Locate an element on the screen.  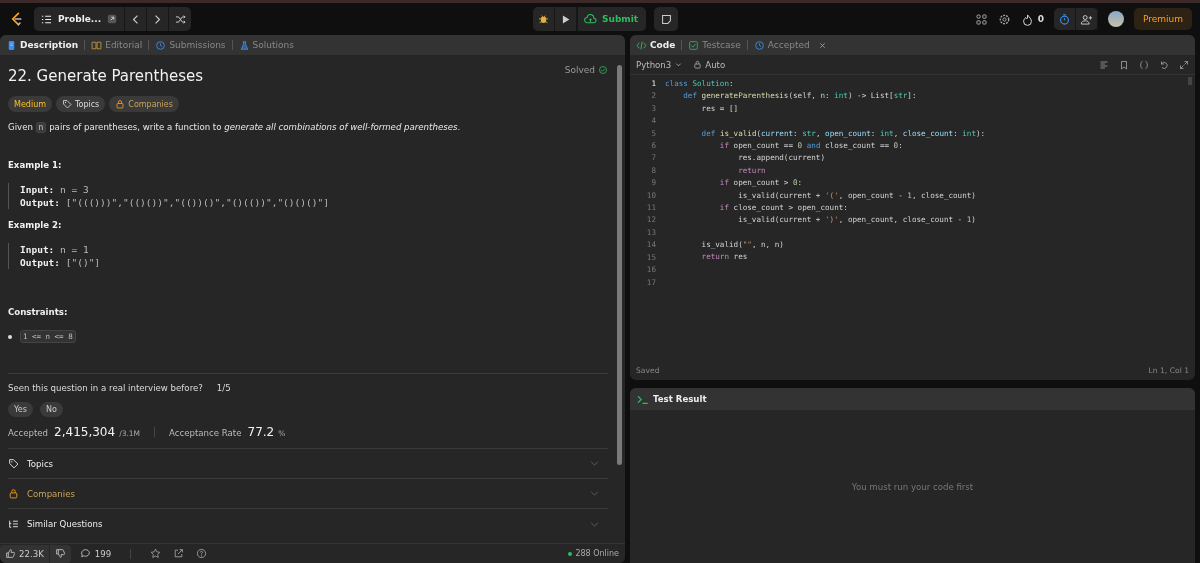
tab: Submissions is located at coordinates (190, 45).